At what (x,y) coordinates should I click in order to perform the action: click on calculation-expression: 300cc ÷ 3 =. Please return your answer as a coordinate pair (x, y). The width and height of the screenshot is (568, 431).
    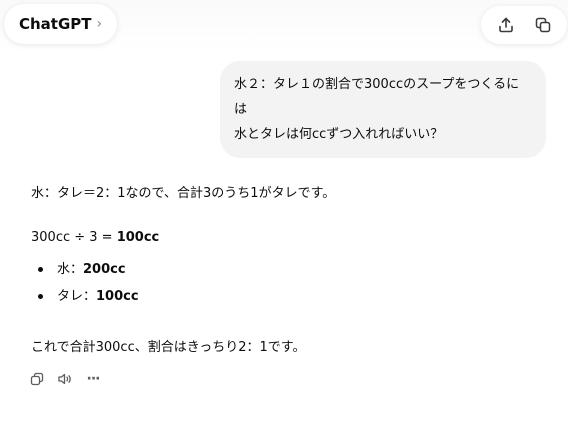
    Looking at the image, I should click on (74, 237).